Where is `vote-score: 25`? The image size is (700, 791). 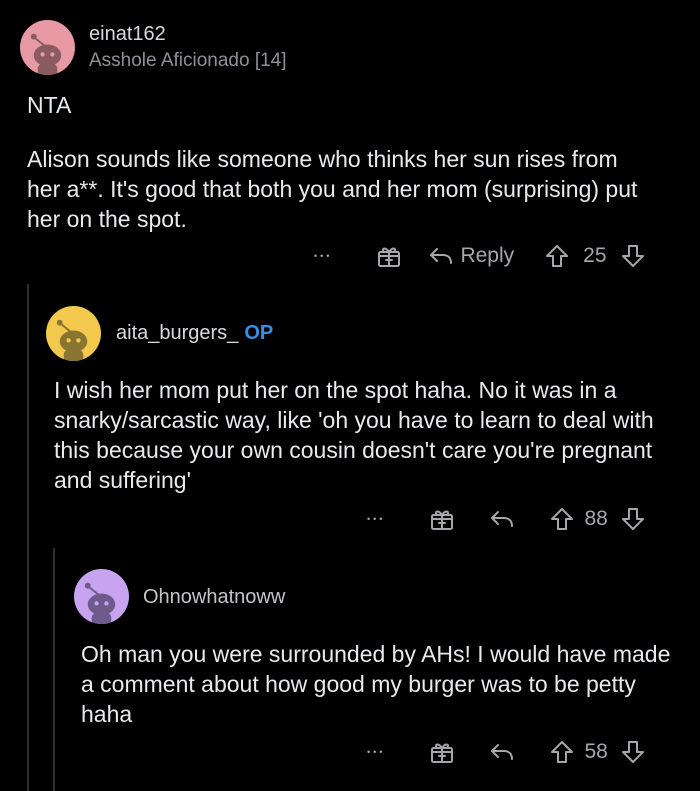 vote-score: 25 is located at coordinates (595, 255).